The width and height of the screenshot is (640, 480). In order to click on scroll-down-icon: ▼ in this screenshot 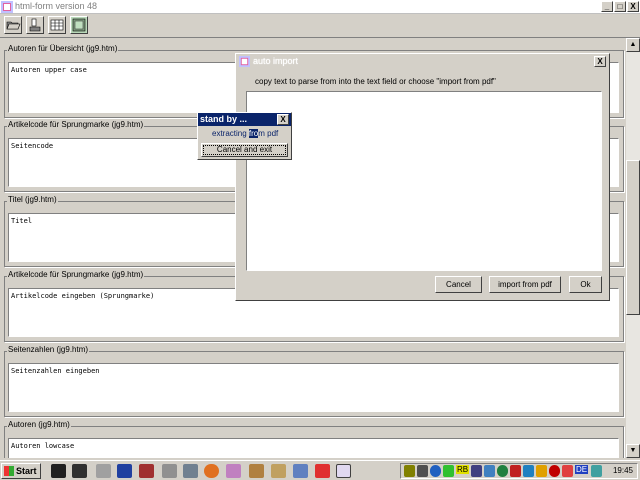, I will do `click(633, 451)`.